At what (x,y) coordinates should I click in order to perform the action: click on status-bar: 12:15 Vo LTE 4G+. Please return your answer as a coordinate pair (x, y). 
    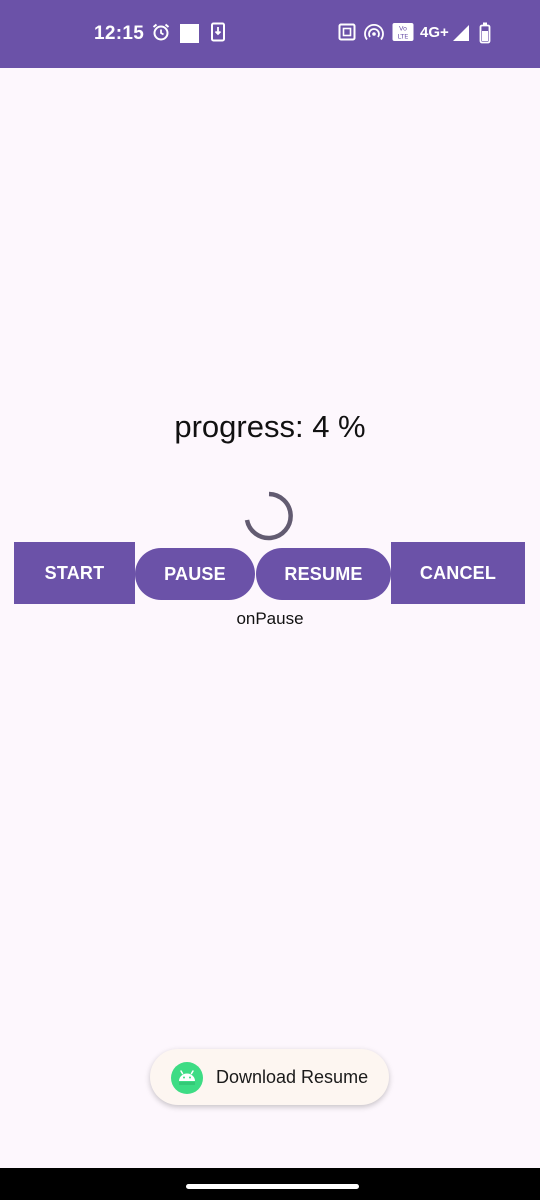
    Looking at the image, I should click on (270, 34).